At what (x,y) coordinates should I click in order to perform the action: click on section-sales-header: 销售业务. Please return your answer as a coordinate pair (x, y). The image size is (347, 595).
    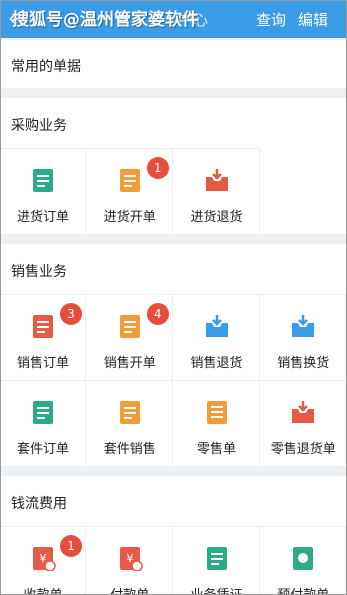
    Looking at the image, I should click on (173, 269).